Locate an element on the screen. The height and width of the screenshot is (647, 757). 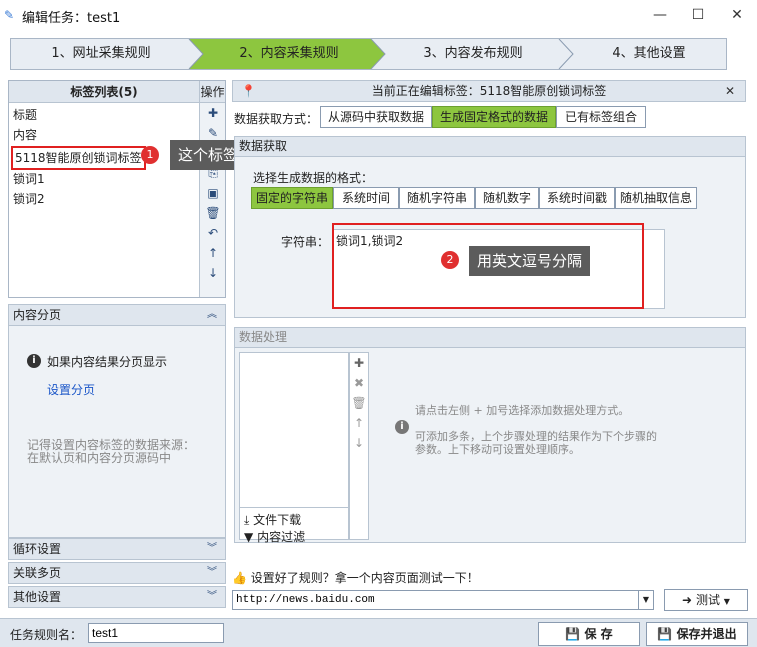
ops-toolbar: ✚ ✎ ⧉ ⎘ ▣ 🗑 ↶ ↑ ↓ is located at coordinates (212, 200).